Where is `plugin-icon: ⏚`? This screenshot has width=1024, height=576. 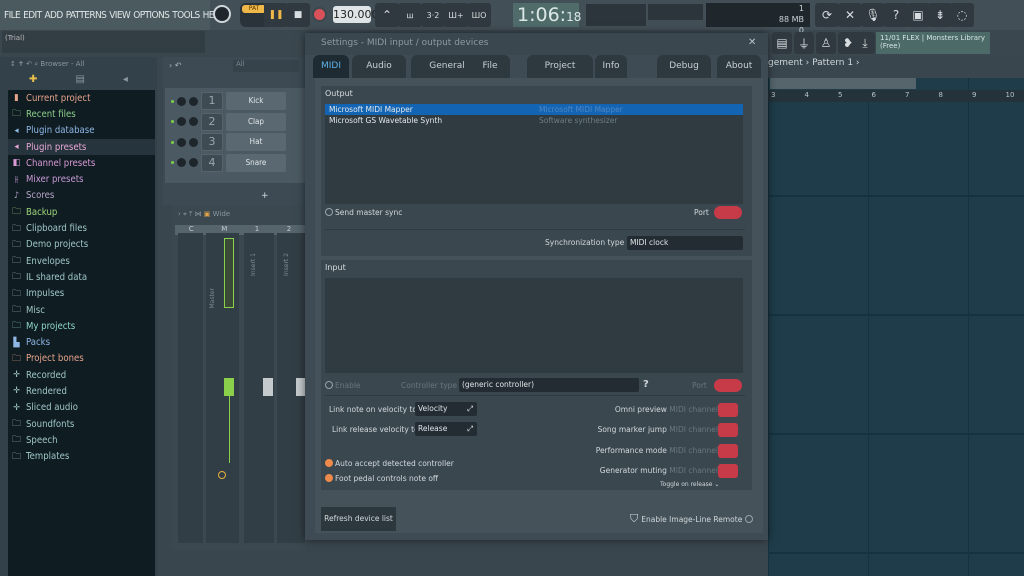 plugin-icon: ⏚ is located at coordinates (804, 43).